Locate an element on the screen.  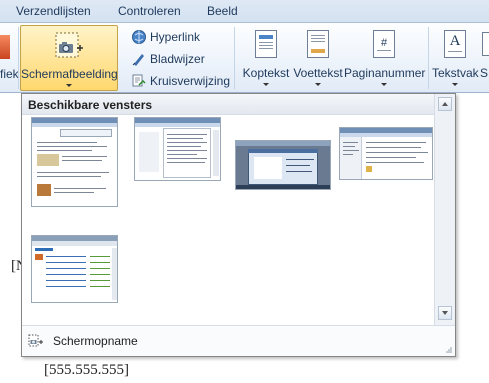
tab-review: Controleren is located at coordinates (149, 11).